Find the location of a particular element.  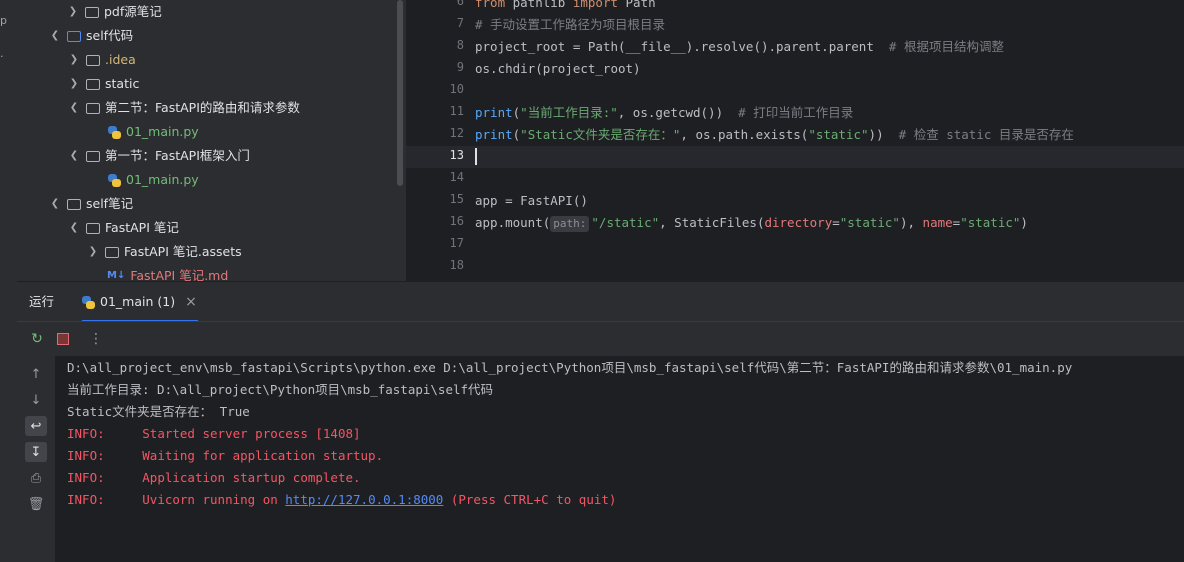

tree-item-notes-assets: ❯ FastAPI 笔记.assets is located at coordinates (164, 252).